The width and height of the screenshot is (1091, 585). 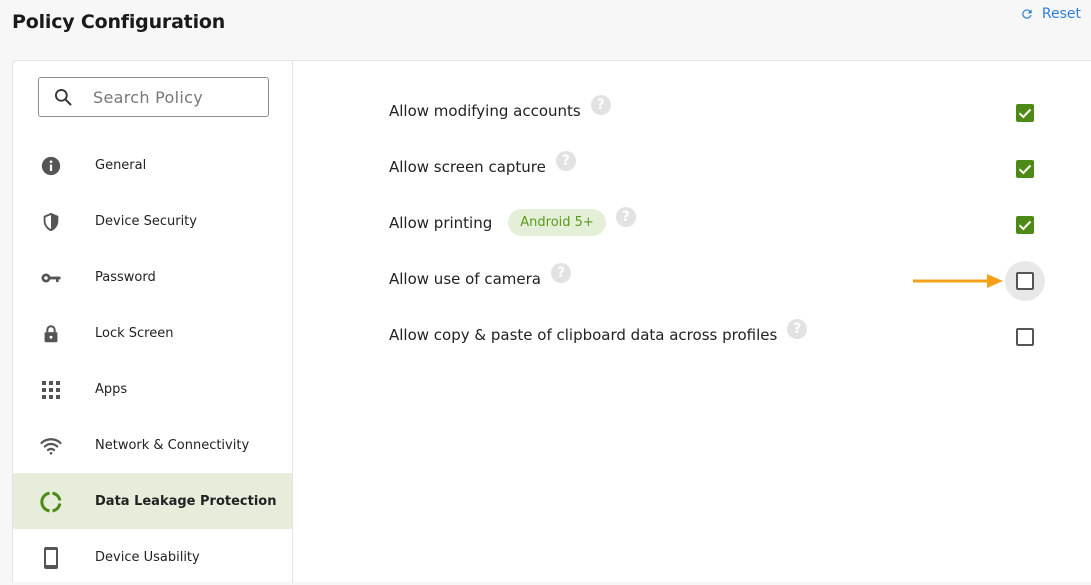 I want to click on search-icon, so click(x=63, y=97).